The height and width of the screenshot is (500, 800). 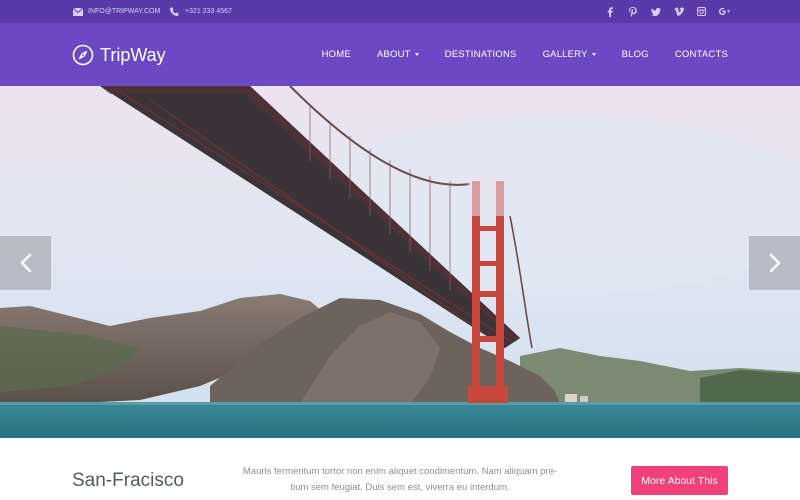 I want to click on nav-item-home: HOME, so click(x=336, y=54).